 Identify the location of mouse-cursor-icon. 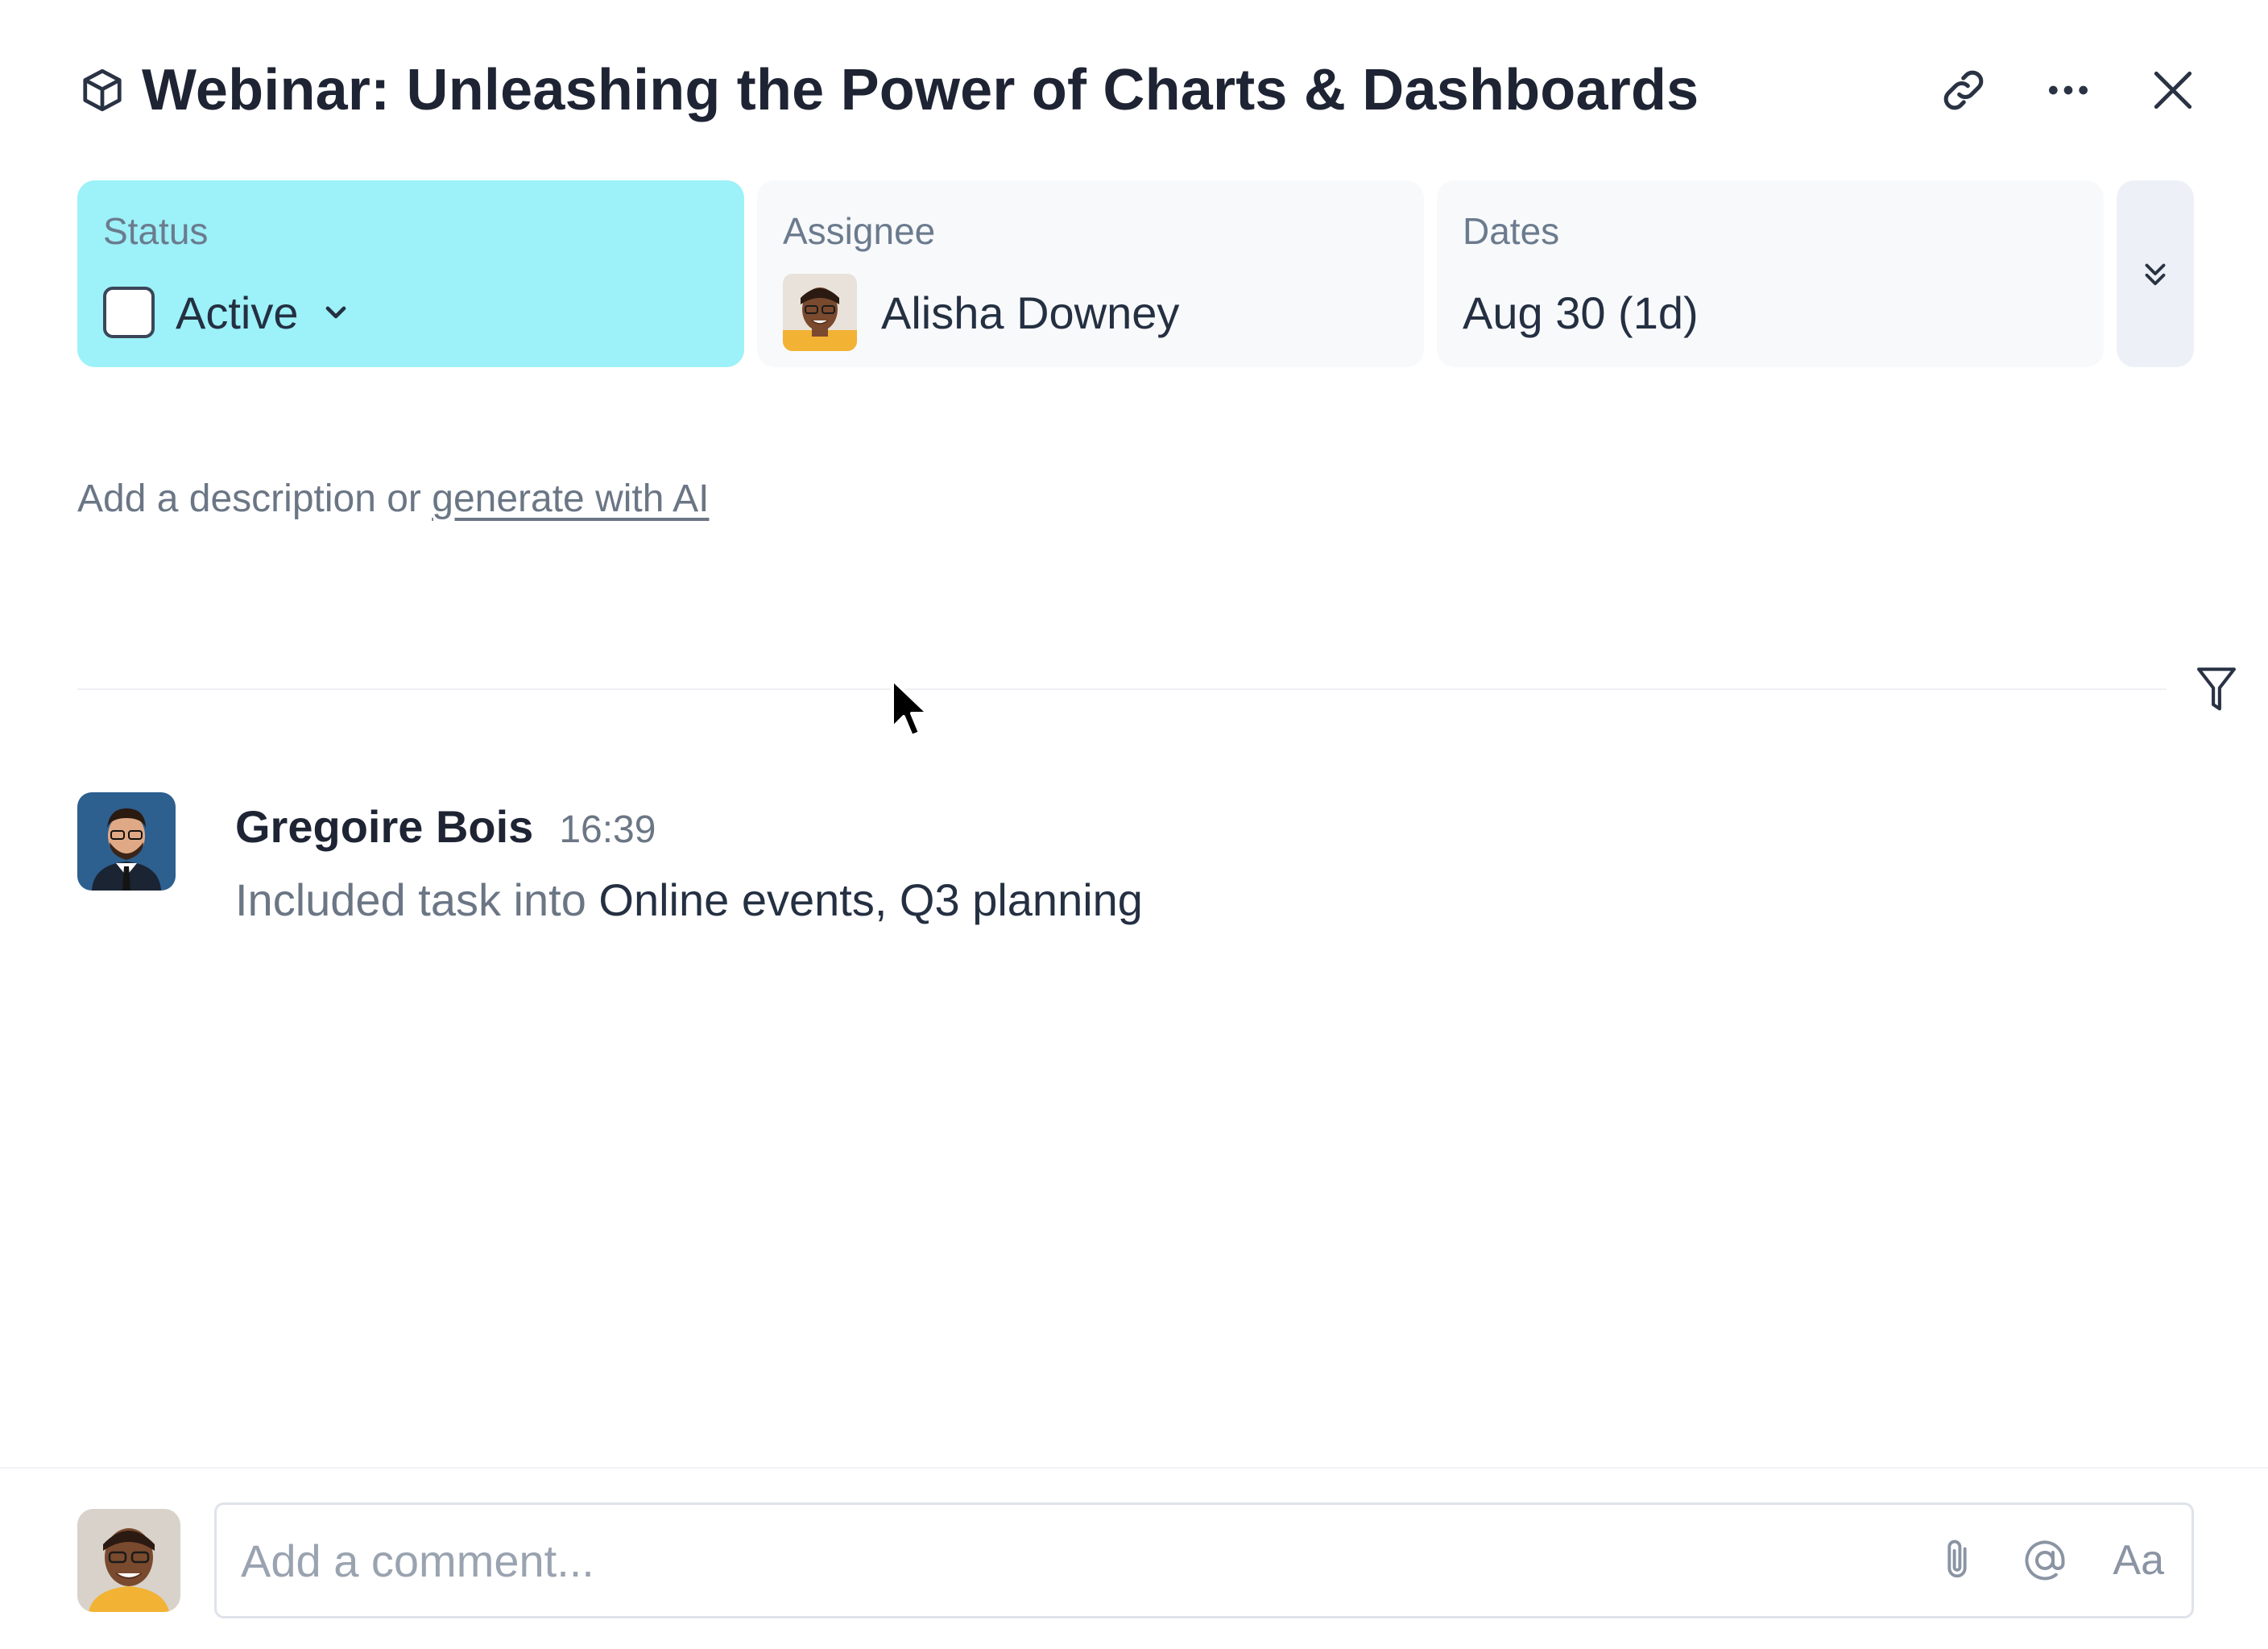
(910, 708).